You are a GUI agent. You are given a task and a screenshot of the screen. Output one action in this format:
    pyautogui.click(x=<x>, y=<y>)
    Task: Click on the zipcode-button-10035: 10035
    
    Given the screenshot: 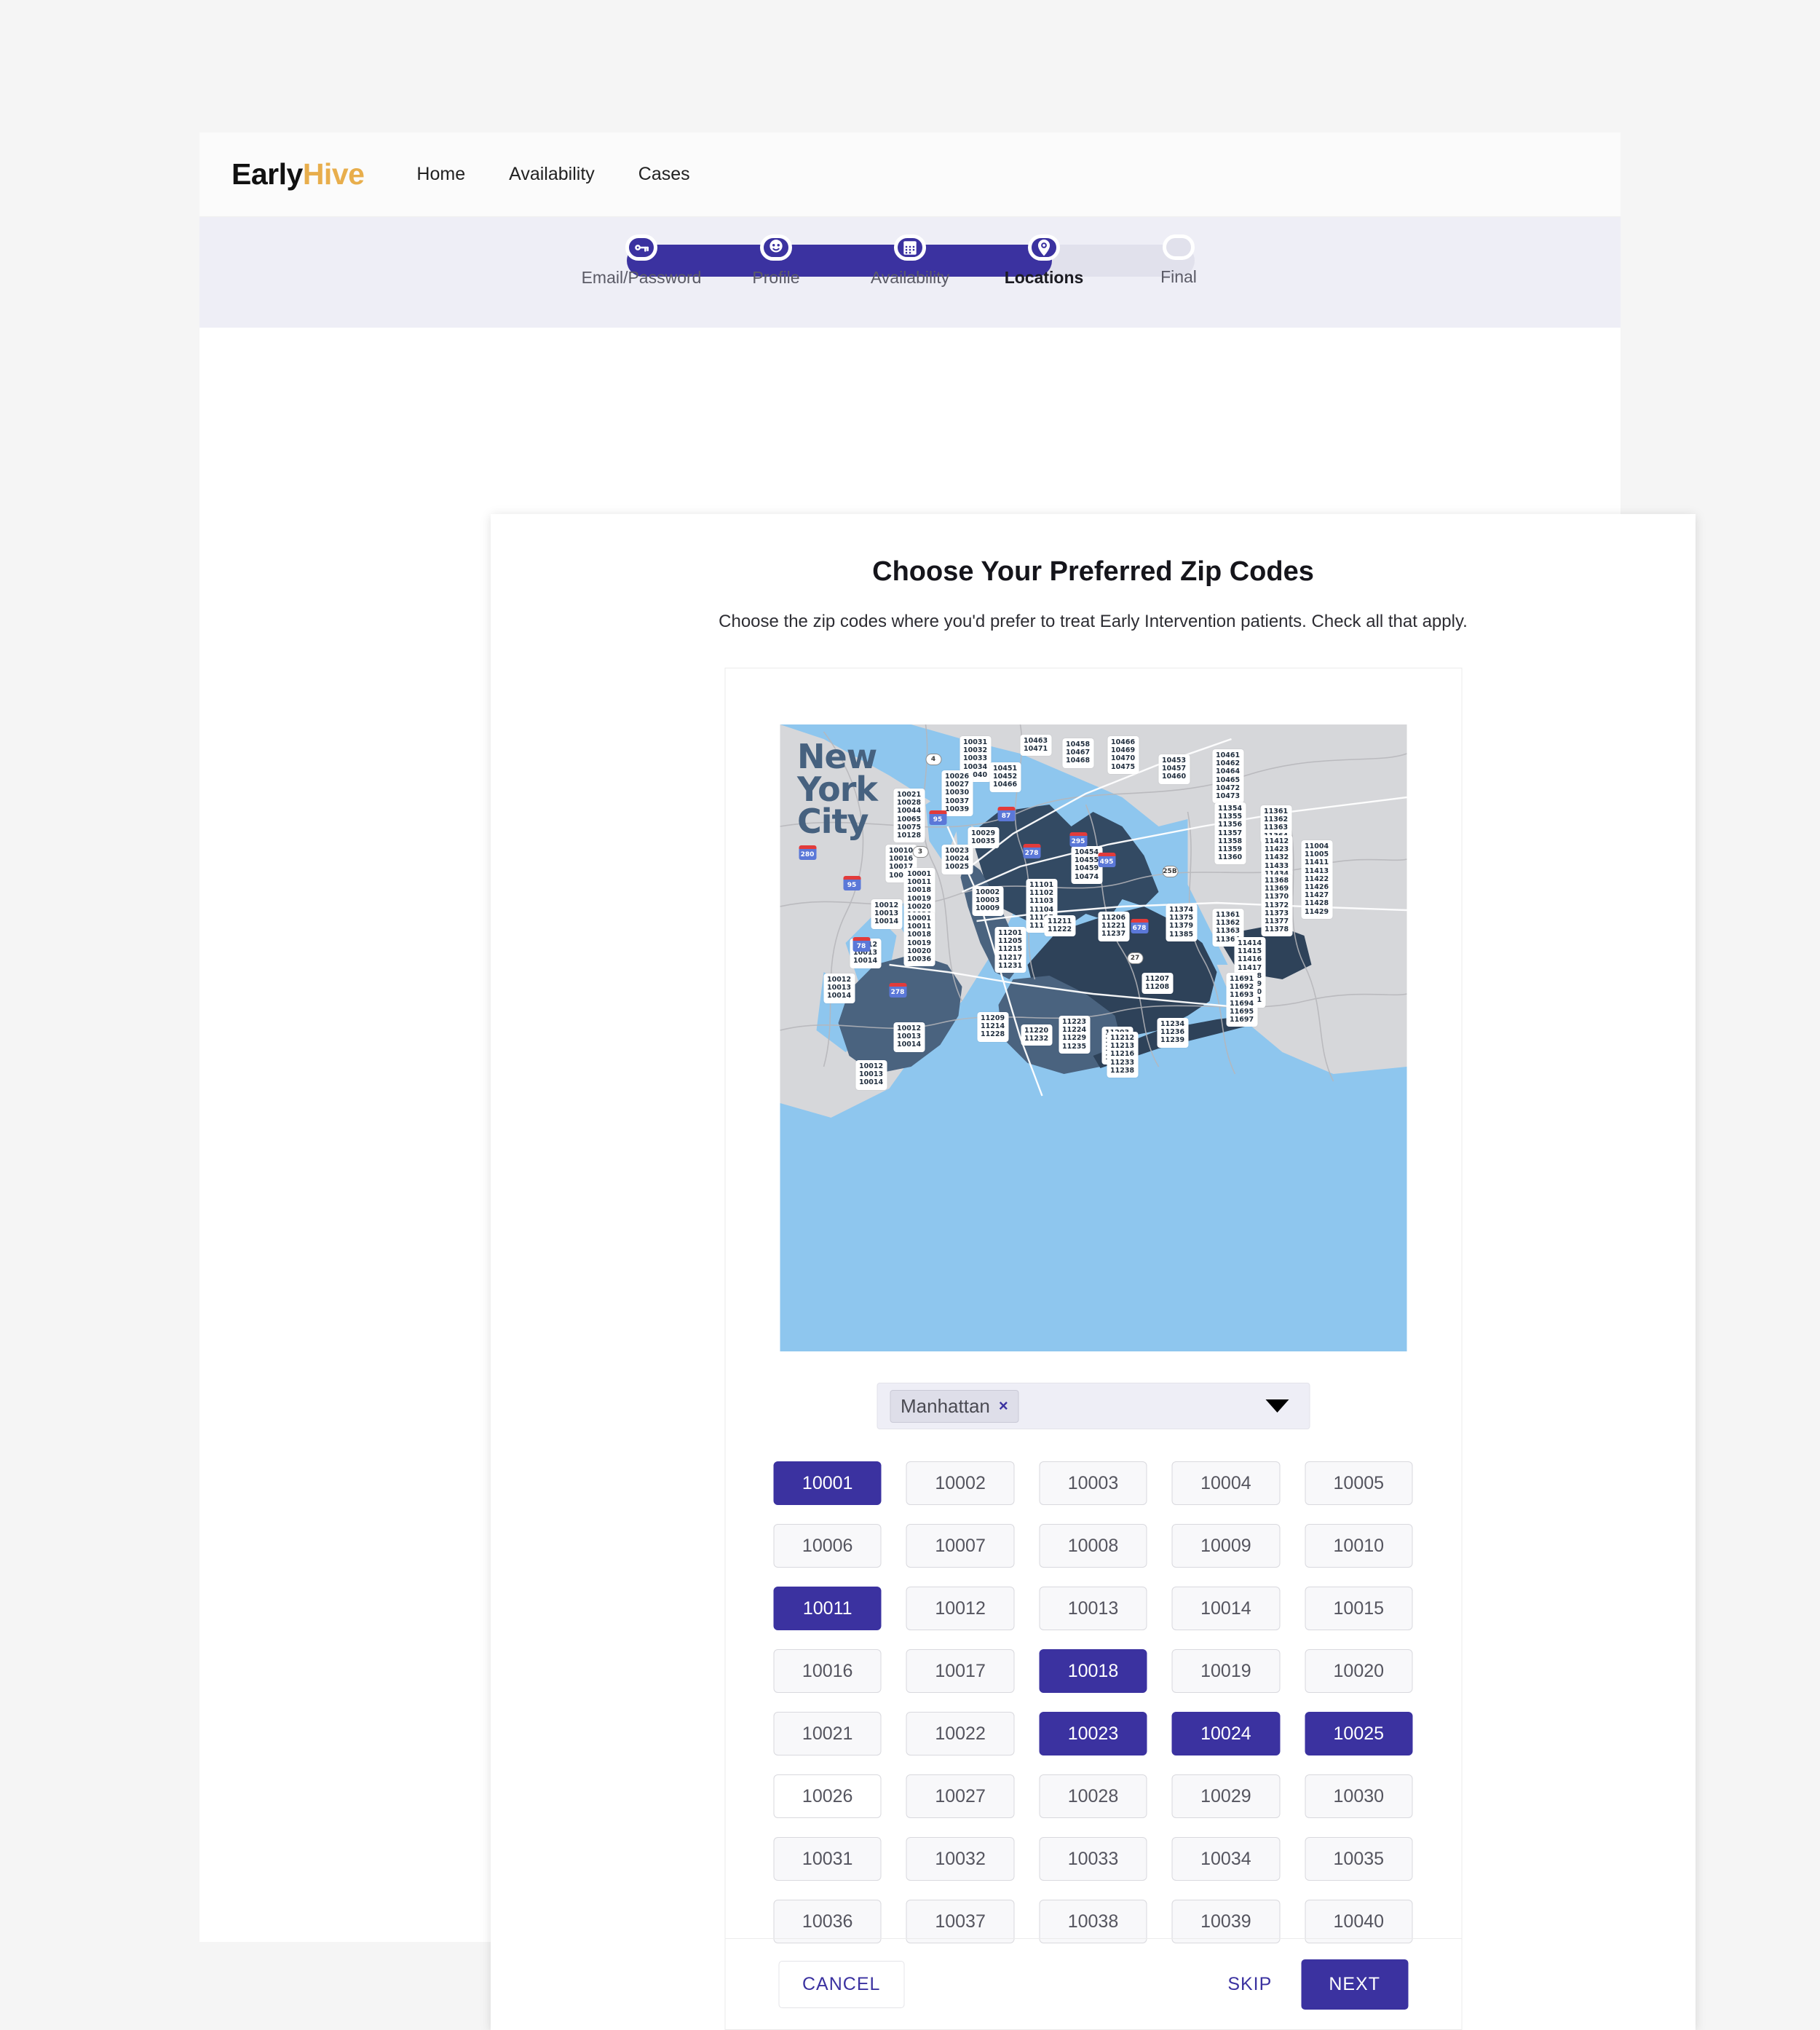 What is the action you would take?
    pyautogui.click(x=1359, y=1859)
    